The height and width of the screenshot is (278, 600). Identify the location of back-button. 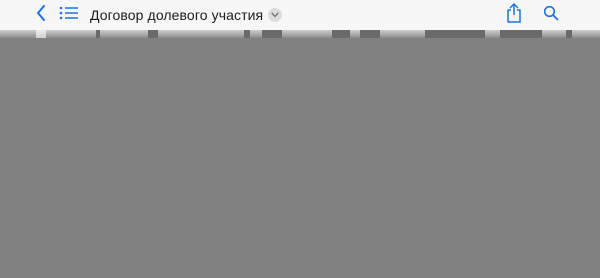
(41, 15).